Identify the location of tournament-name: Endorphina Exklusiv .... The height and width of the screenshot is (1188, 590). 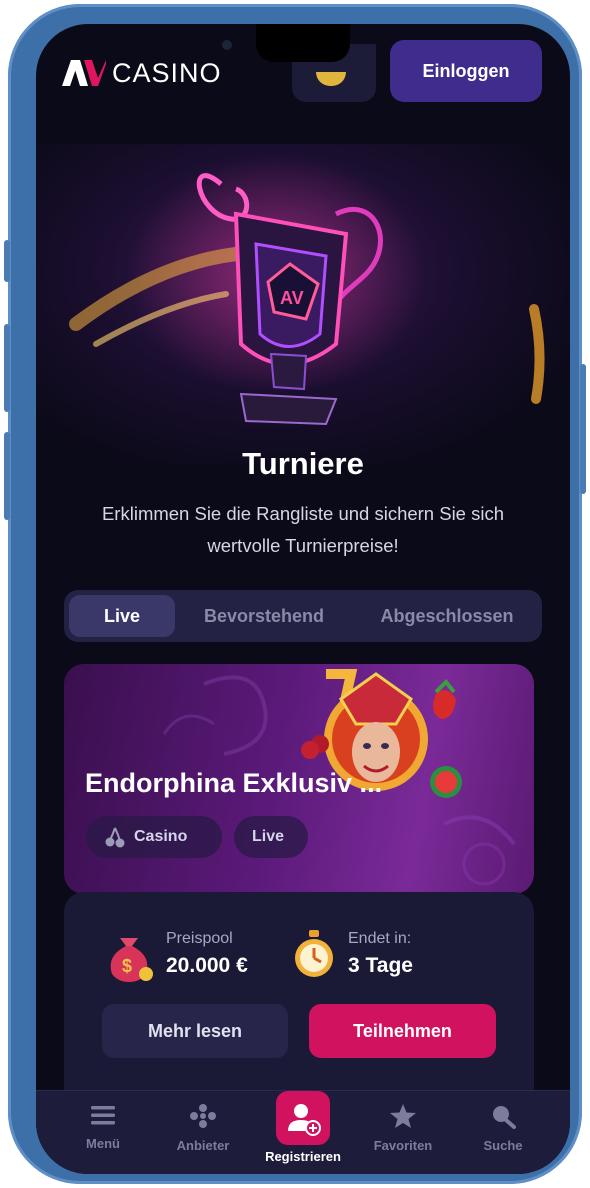
(234, 783).